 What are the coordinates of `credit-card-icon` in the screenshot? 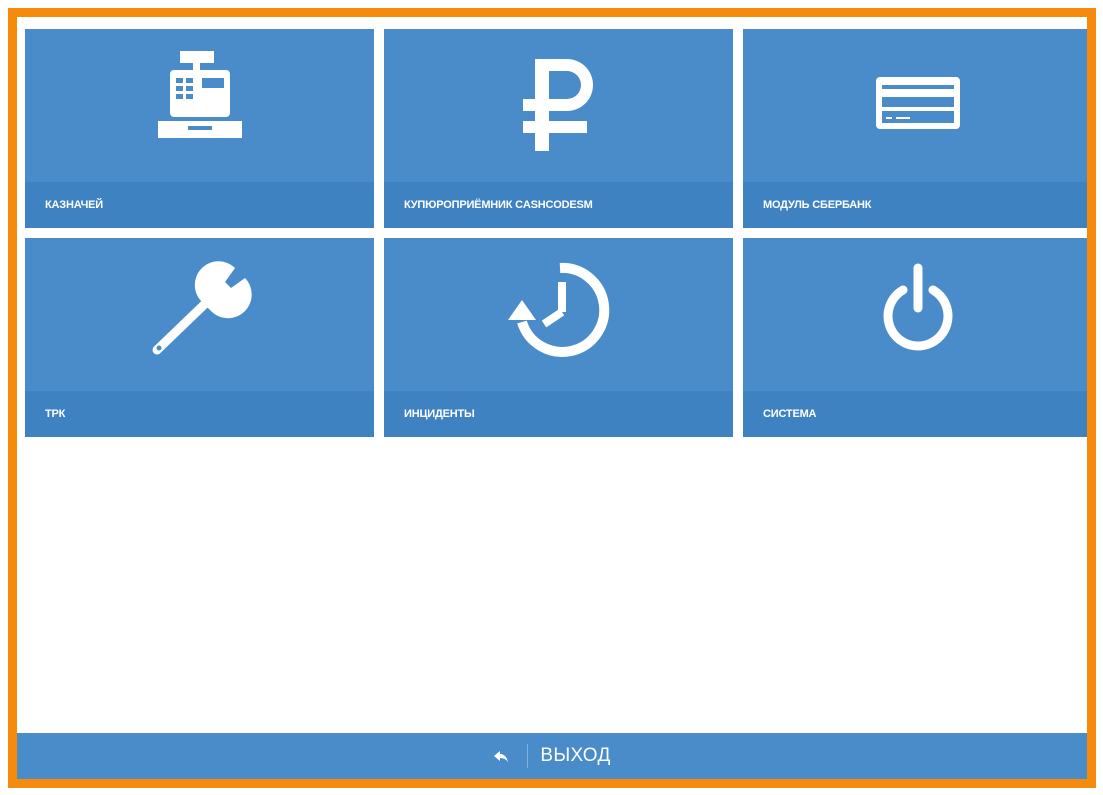 It's located at (917, 103).